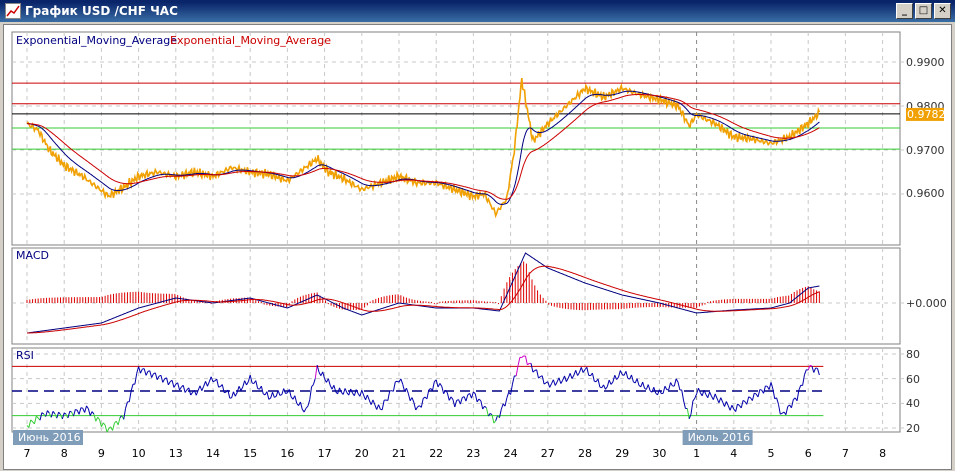 The image size is (955, 471). I want to click on rsi-tick: 60, so click(913, 379).